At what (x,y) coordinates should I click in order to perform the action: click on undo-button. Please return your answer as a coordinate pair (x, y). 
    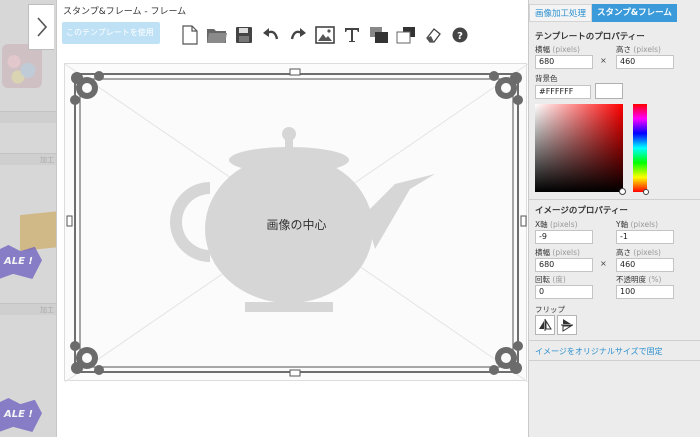
    Looking at the image, I should click on (271, 35).